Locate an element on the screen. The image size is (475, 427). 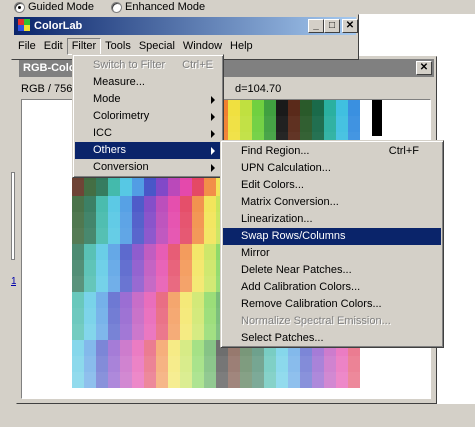
guided-mode-radio: Guided Mode is located at coordinates (54, 7).